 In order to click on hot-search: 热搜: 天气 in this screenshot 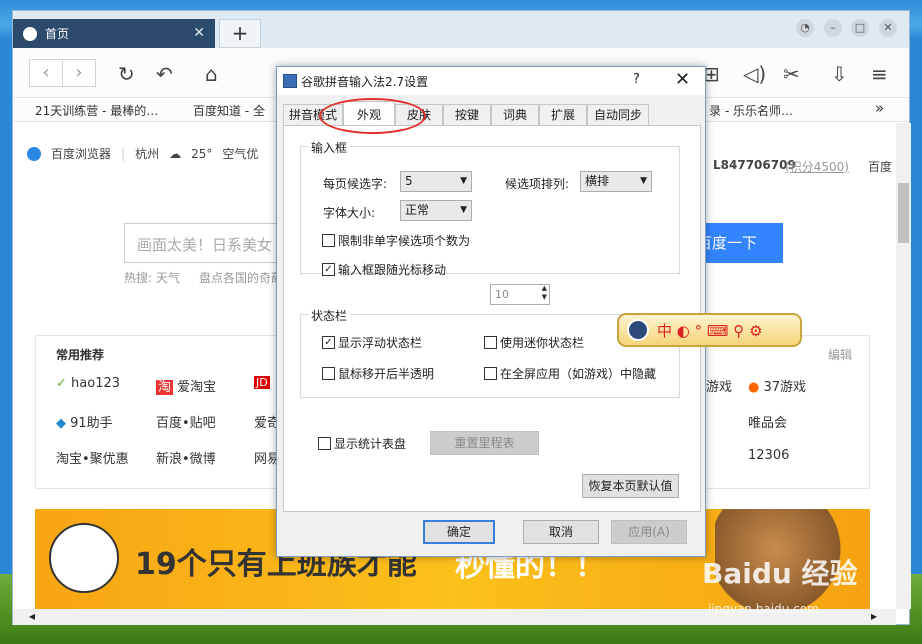, I will do `click(152, 277)`.